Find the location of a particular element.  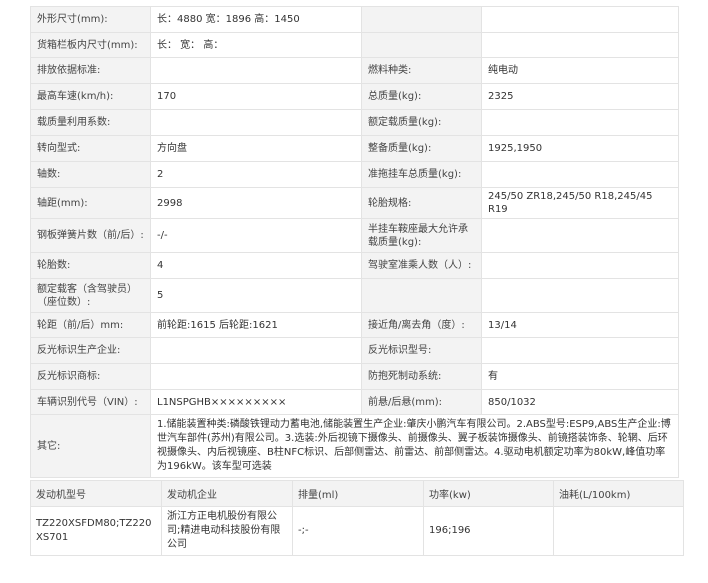

spec-row: 载质量利用系数: 额定载质量(kg): is located at coordinates (354, 122).